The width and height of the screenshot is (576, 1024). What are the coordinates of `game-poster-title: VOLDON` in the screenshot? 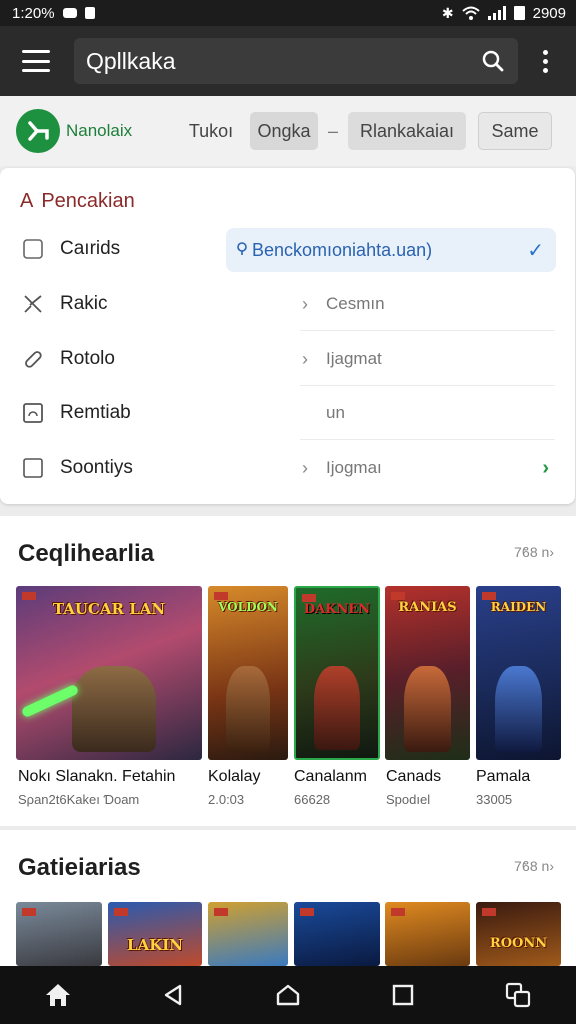 It's located at (248, 607).